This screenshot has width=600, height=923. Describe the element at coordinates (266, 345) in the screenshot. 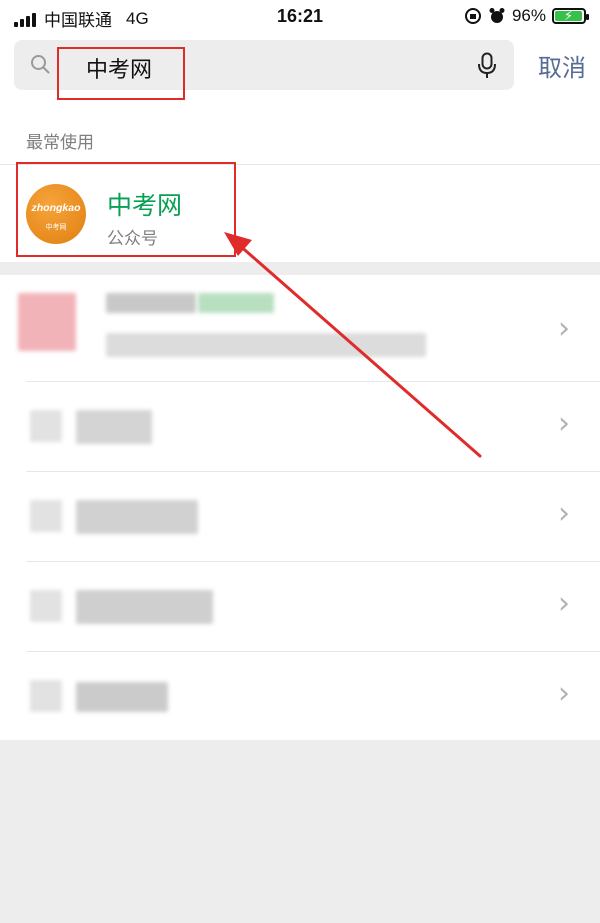

I see `blurred-subtitle` at that location.